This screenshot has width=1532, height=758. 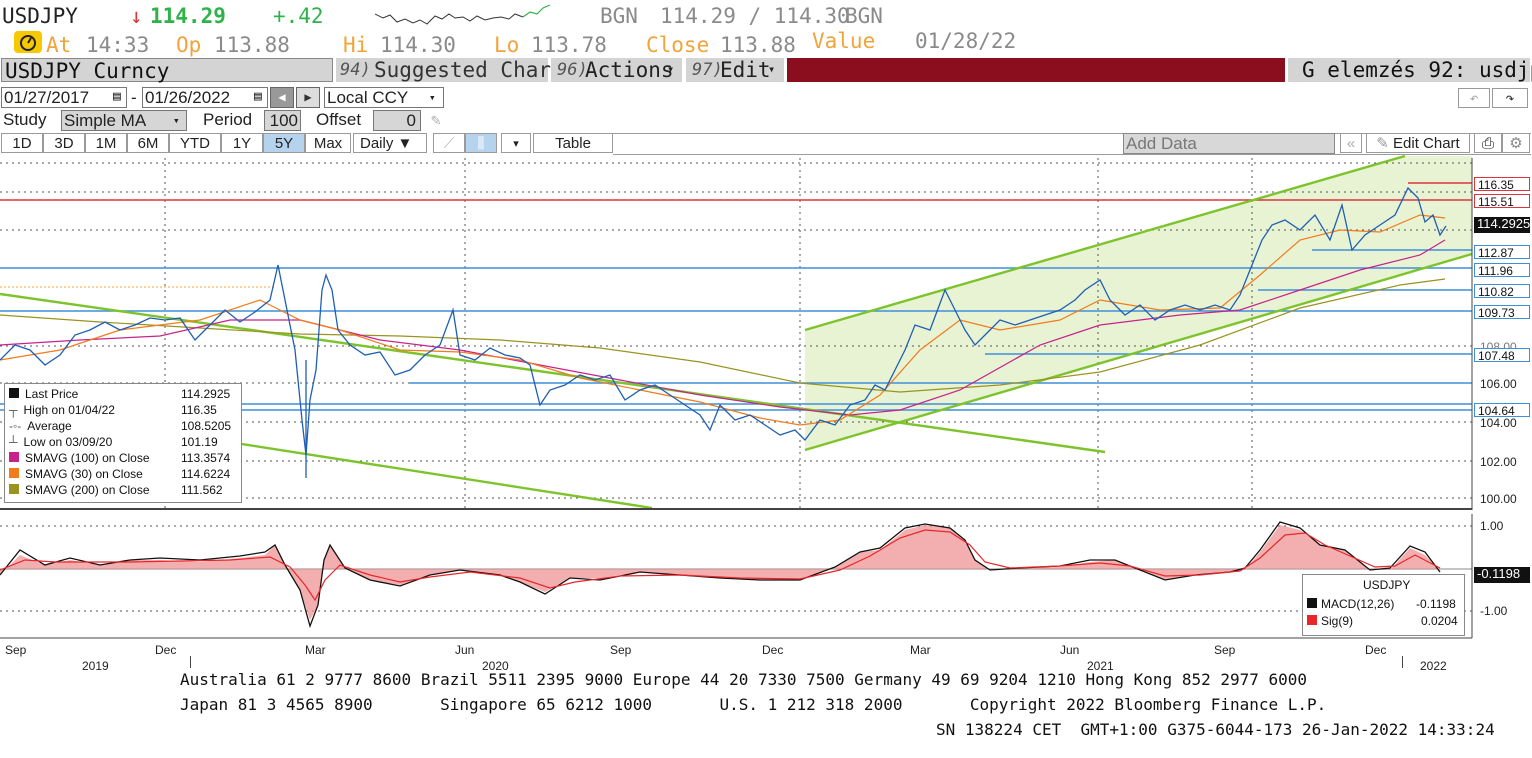 I want to click on legend-value-low: 101.19, so click(x=199, y=442).